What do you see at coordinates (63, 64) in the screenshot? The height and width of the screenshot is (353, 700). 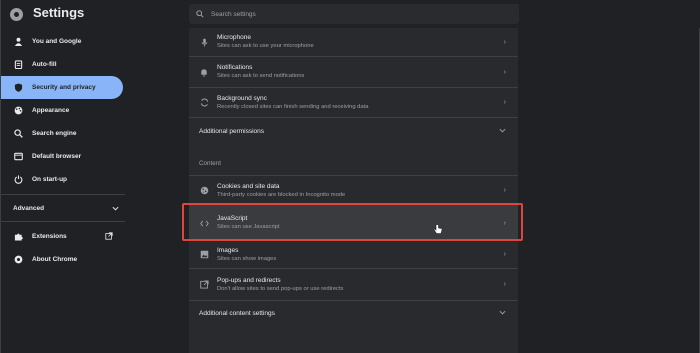 I see `sidebar-item-auto-fill: Auto-fill` at bounding box center [63, 64].